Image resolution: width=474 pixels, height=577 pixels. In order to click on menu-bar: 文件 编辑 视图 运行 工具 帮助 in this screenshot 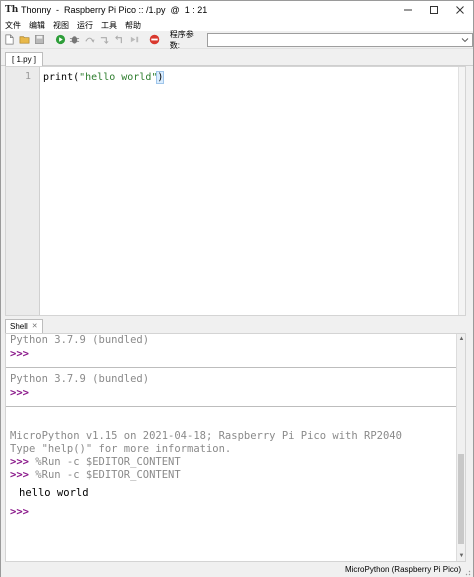, I will do `click(237, 25)`.